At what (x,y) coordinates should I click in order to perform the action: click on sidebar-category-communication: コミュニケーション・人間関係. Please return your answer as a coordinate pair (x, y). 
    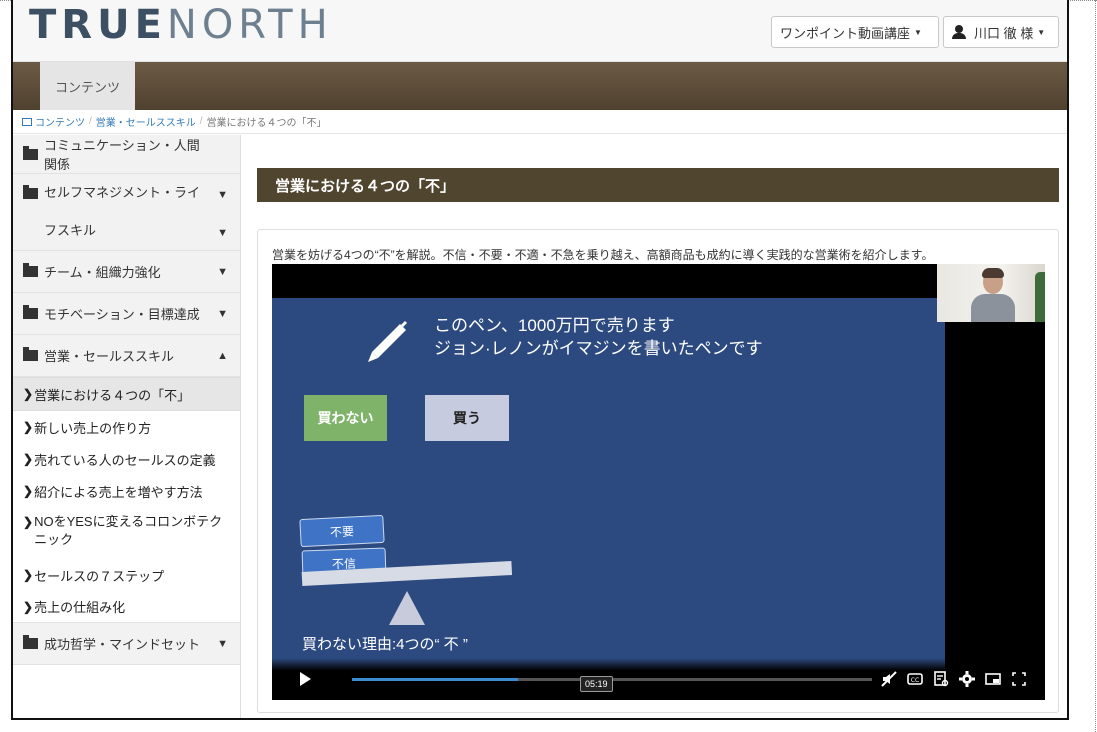
    Looking at the image, I should click on (126, 154).